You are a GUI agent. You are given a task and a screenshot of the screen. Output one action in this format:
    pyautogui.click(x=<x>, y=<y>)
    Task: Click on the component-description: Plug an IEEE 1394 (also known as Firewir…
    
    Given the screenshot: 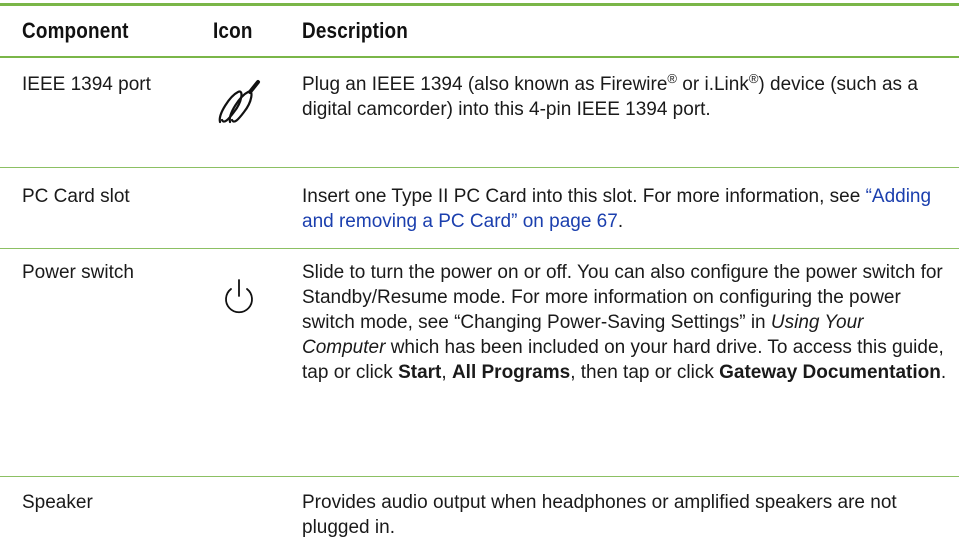 What is the action you would take?
    pyautogui.click(x=610, y=95)
    